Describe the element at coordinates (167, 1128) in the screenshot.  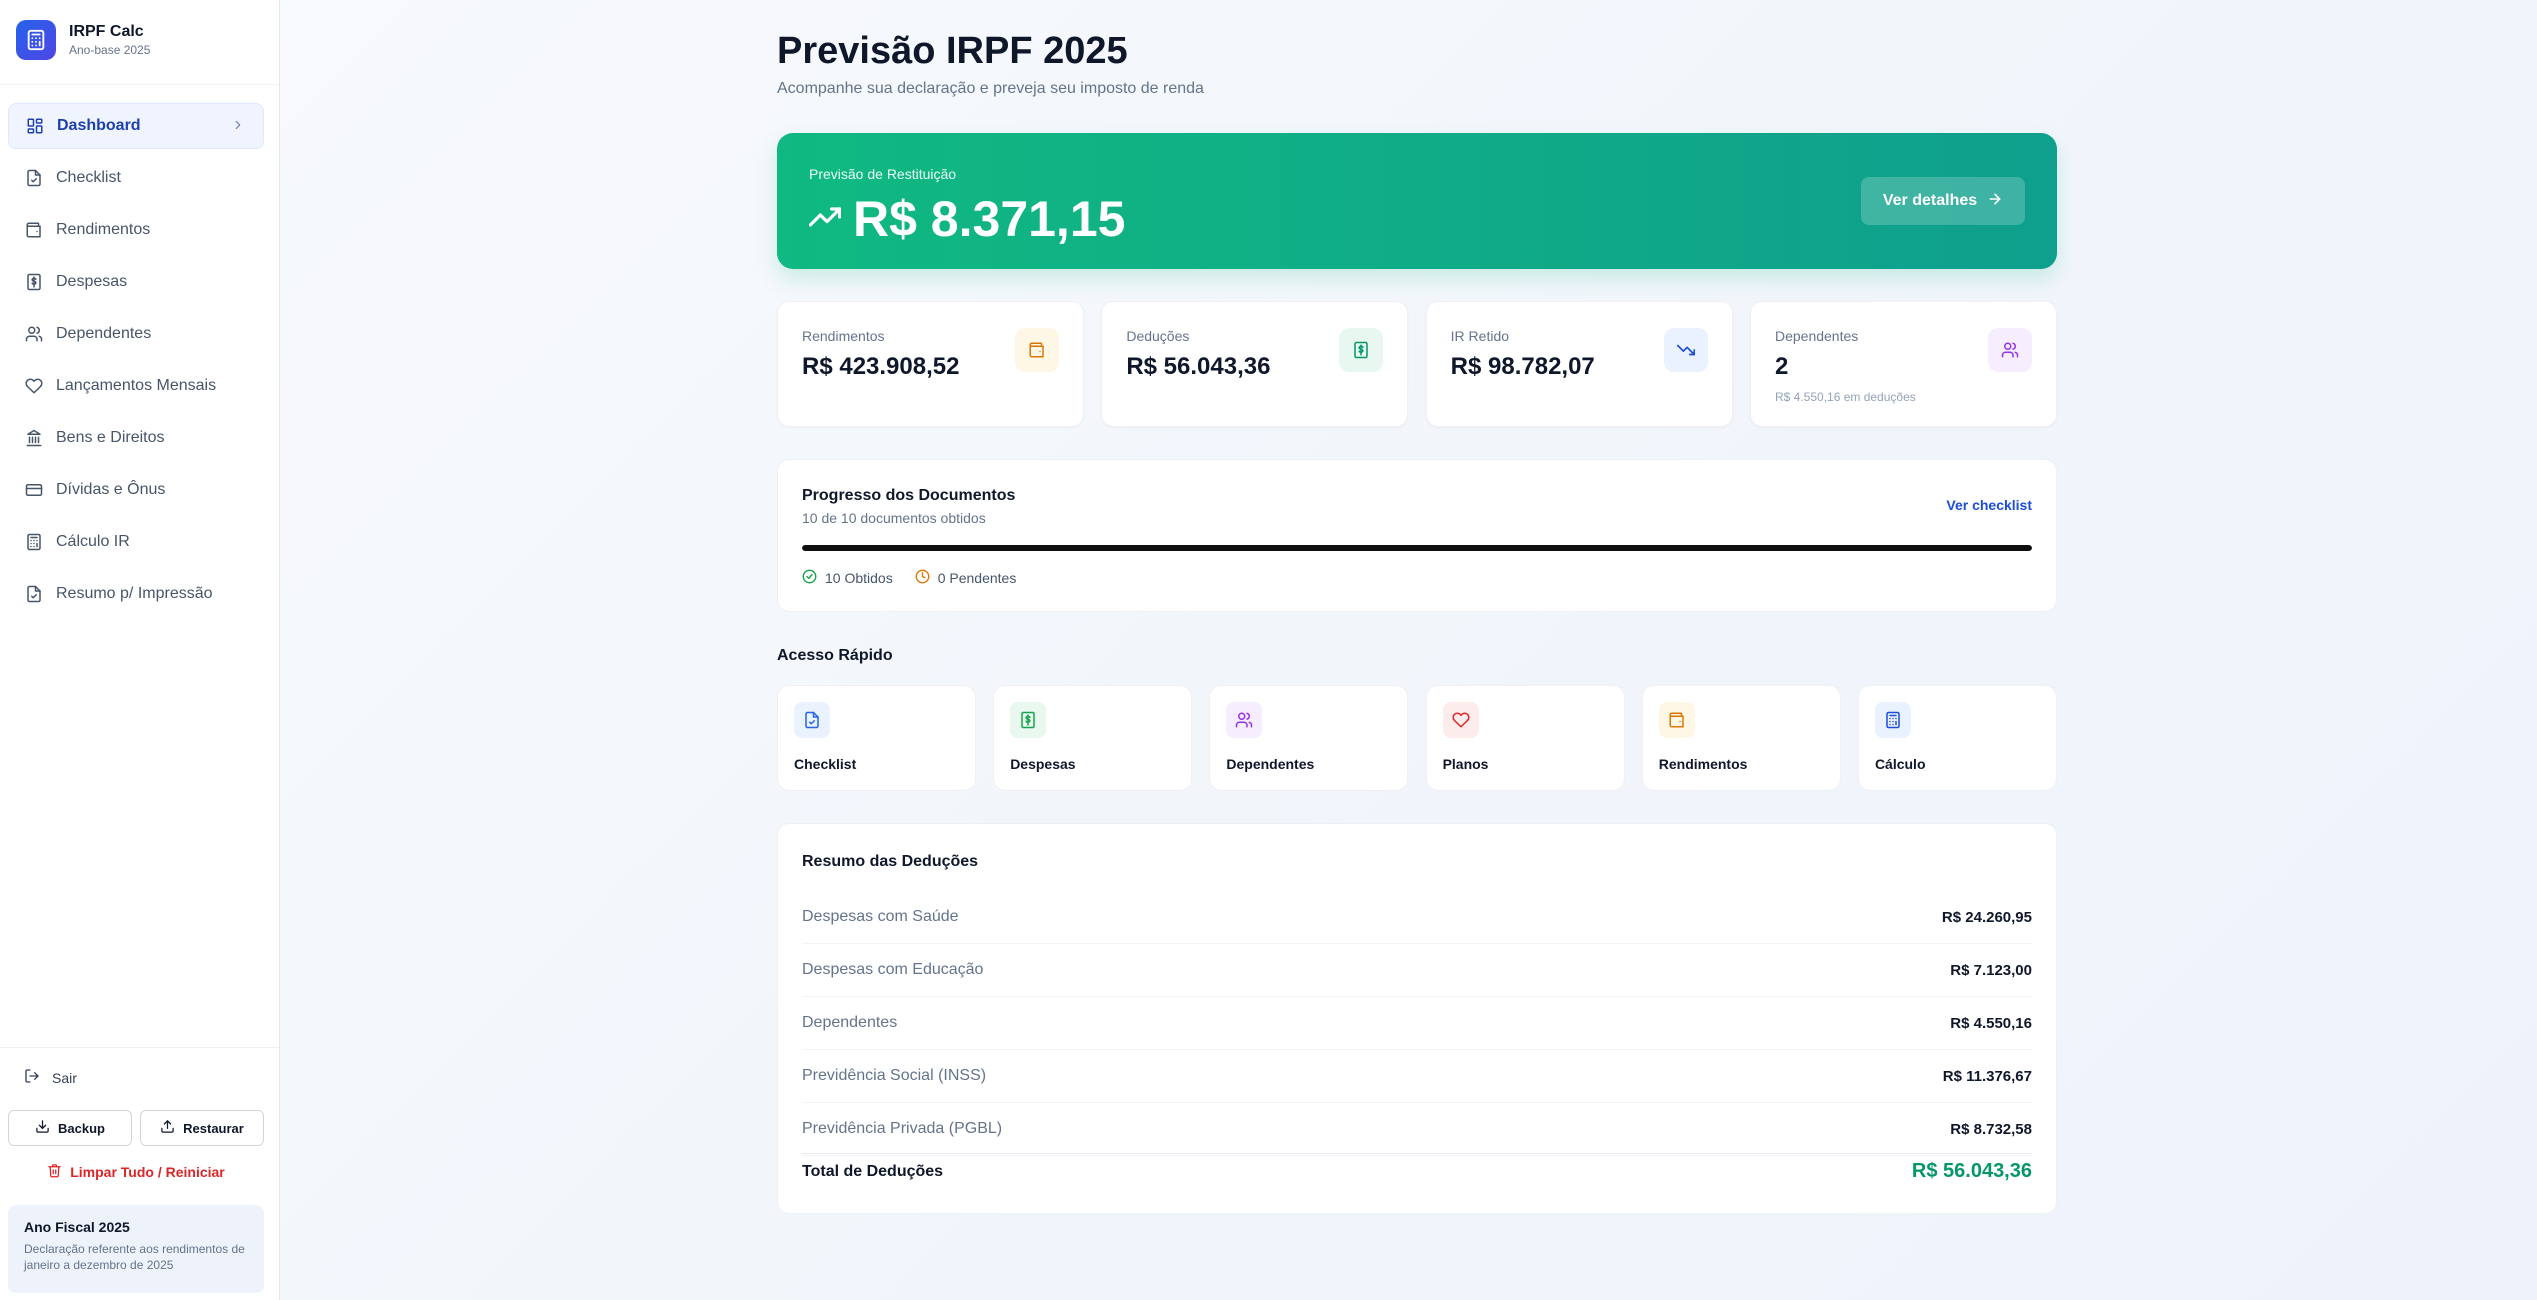
I see `upload-icon` at that location.